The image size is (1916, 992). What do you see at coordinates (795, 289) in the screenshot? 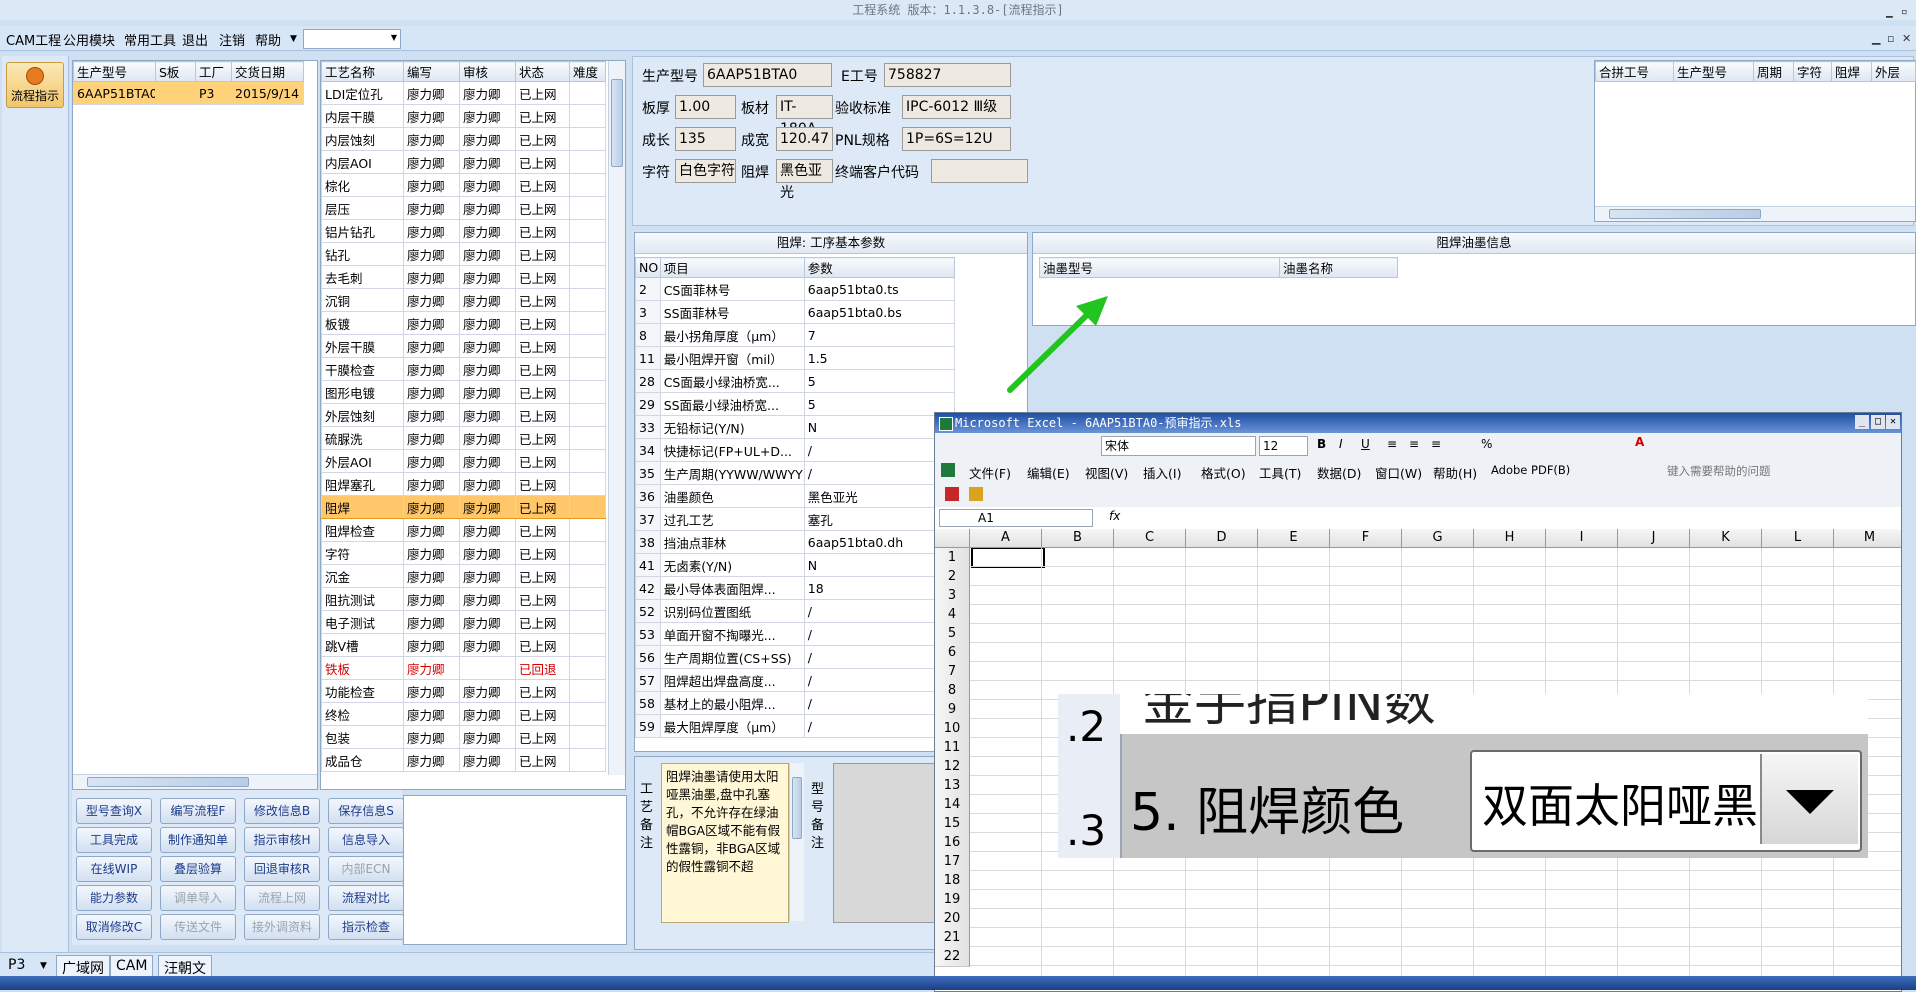
I see `table-row: 2 CS面菲林号 6aap51bta0.ts` at bounding box center [795, 289].